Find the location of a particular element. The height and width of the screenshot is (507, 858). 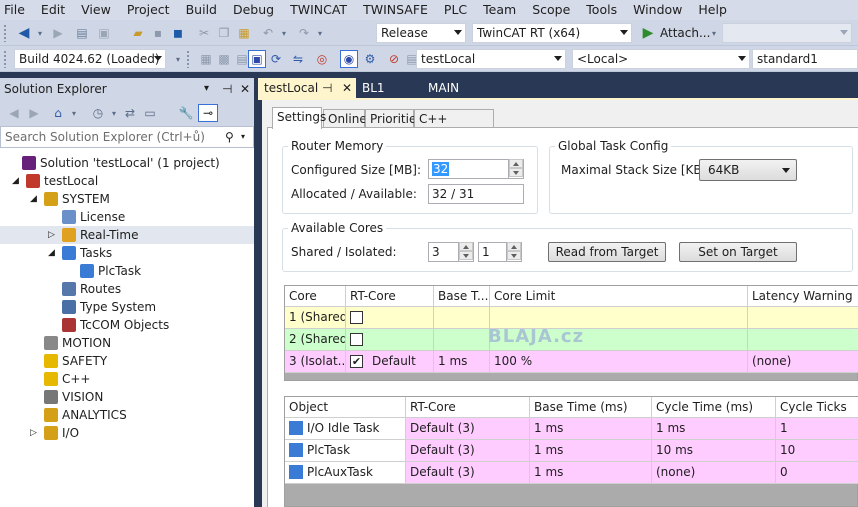

plc-config-select: standard1 is located at coordinates (805, 59).